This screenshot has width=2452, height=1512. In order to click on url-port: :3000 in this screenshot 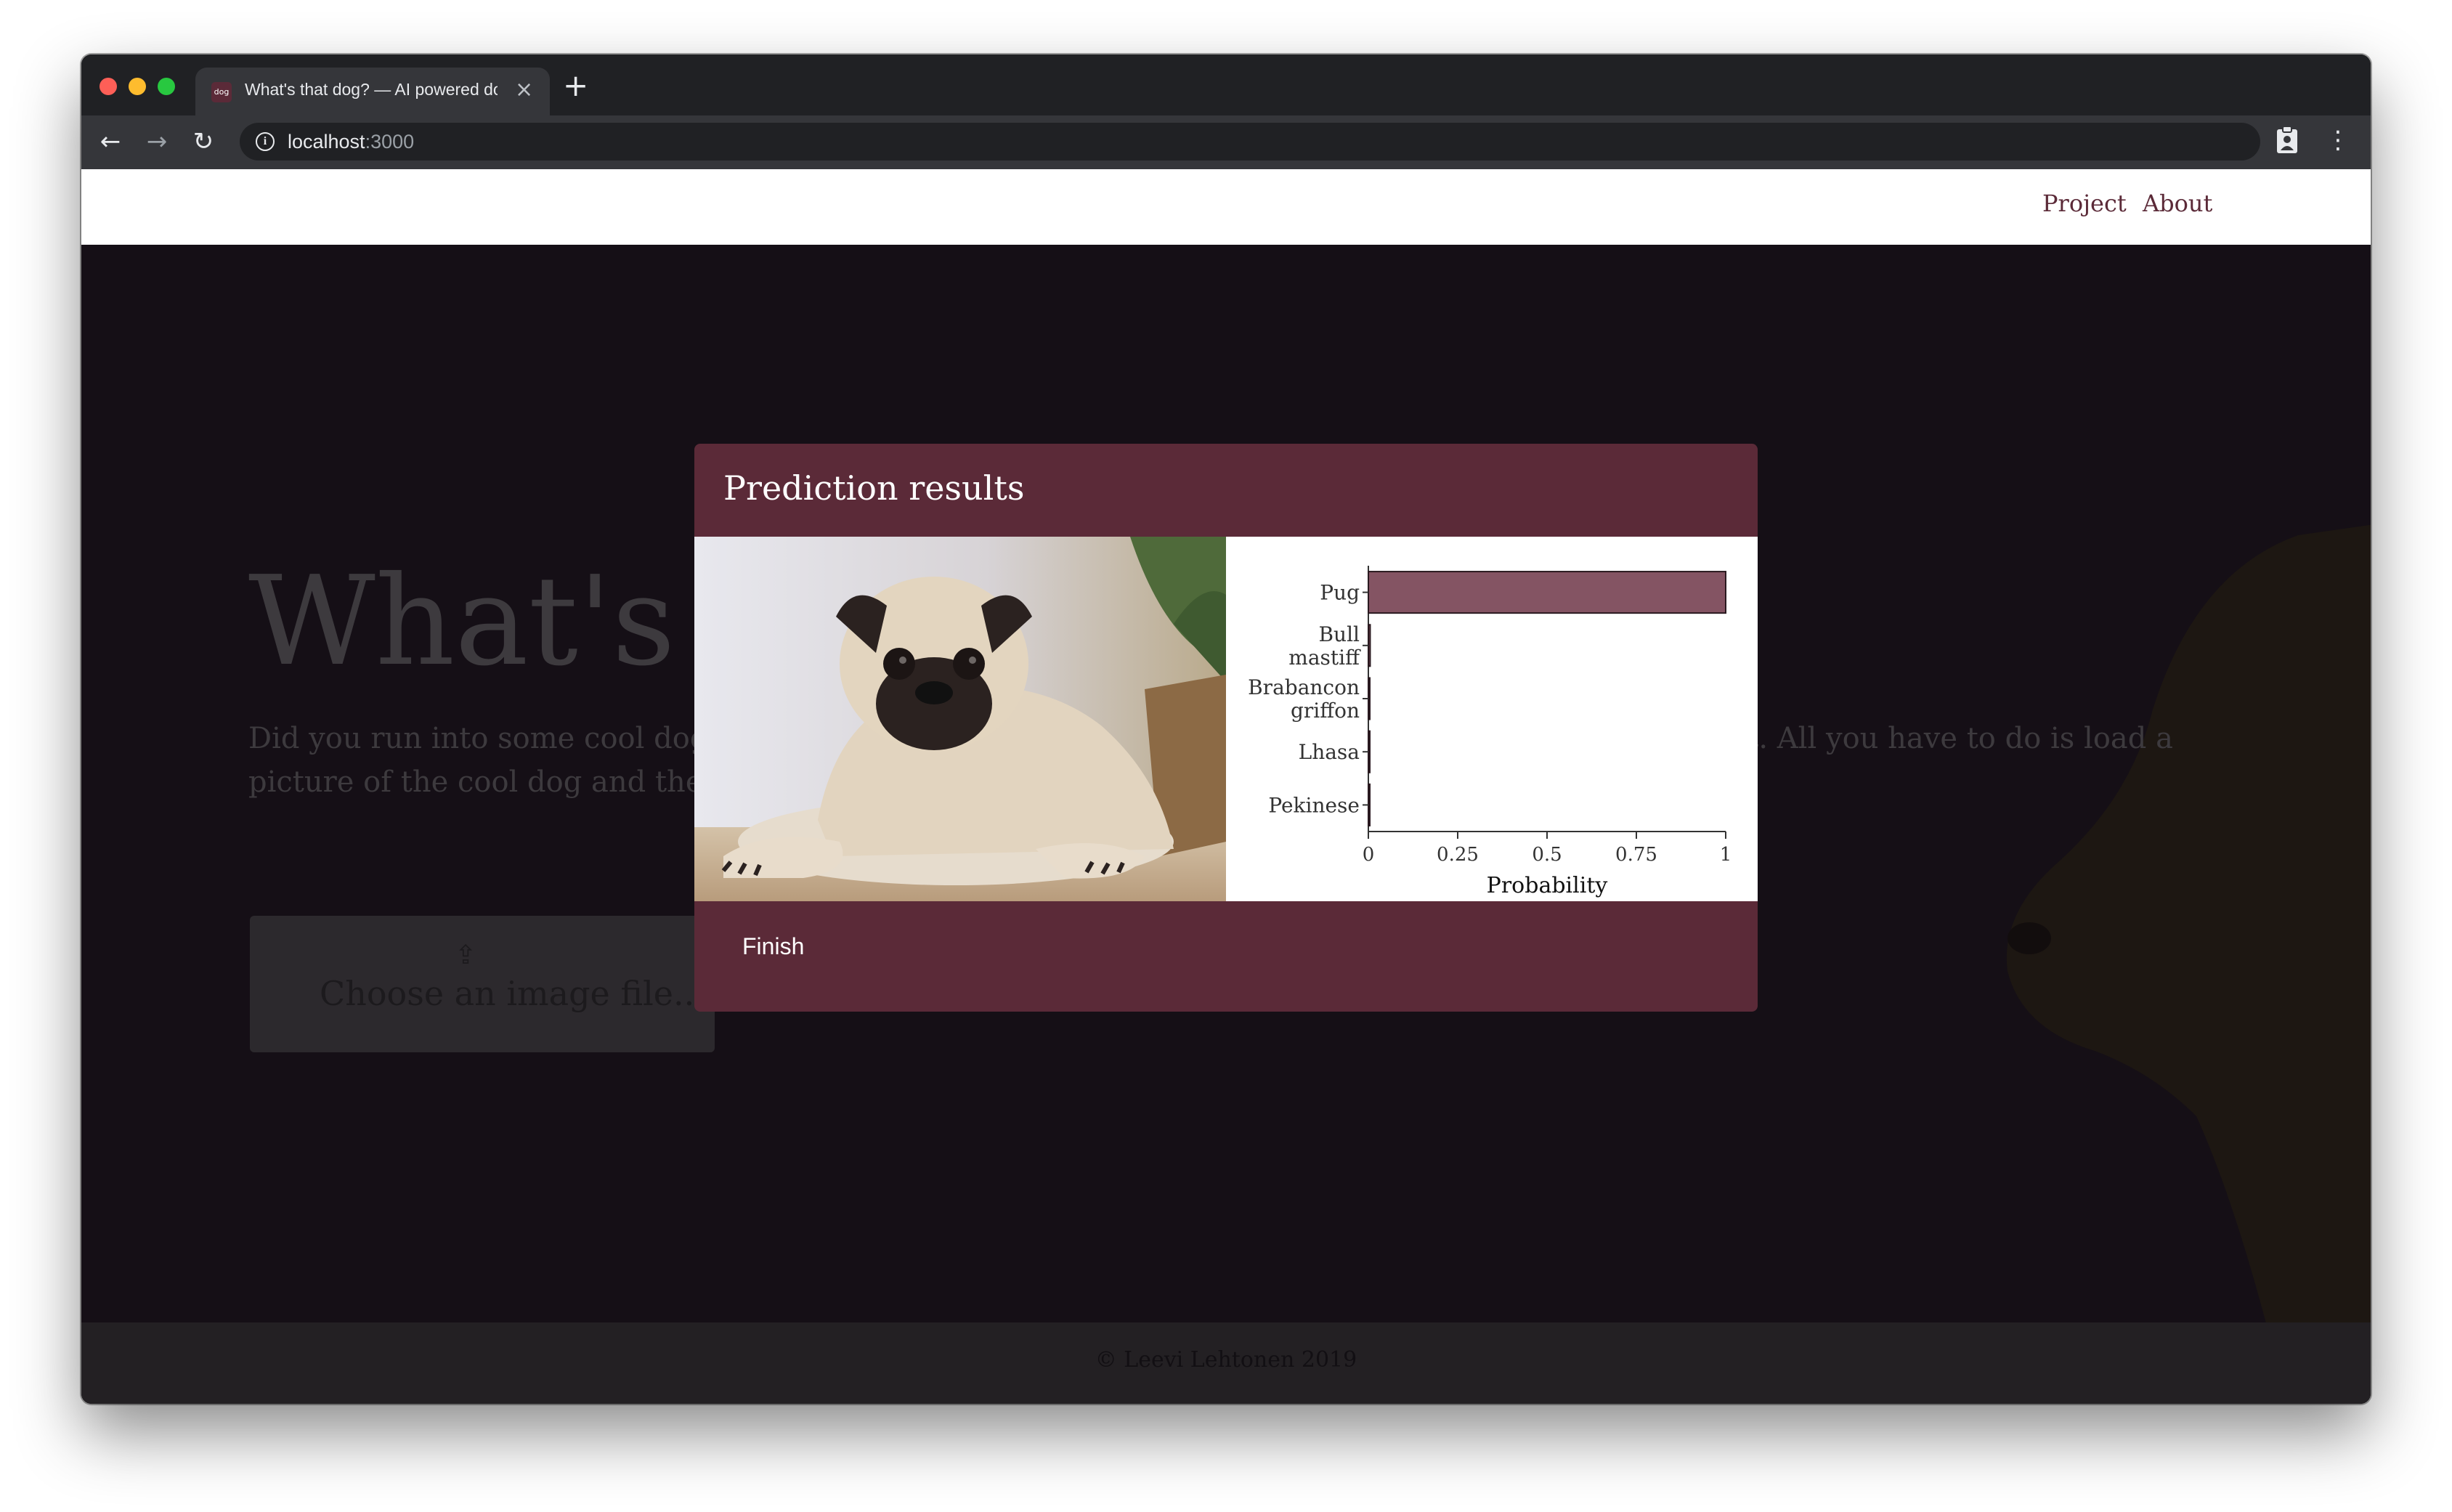, I will do `click(390, 142)`.